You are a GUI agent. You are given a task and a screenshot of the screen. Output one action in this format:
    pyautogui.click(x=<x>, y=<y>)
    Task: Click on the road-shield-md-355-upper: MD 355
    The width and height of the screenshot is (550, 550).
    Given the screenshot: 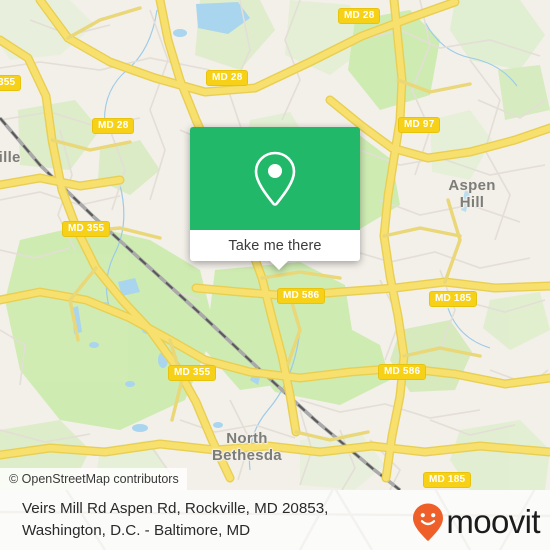 What is the action you would take?
    pyautogui.click(x=86, y=229)
    